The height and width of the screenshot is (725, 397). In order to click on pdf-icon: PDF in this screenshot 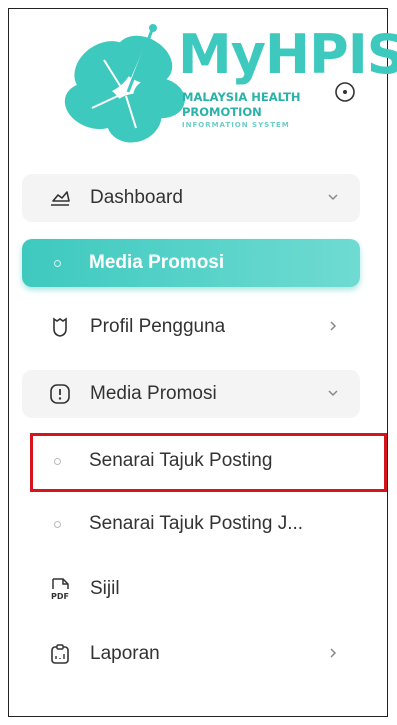, I will do `click(60, 589)`.